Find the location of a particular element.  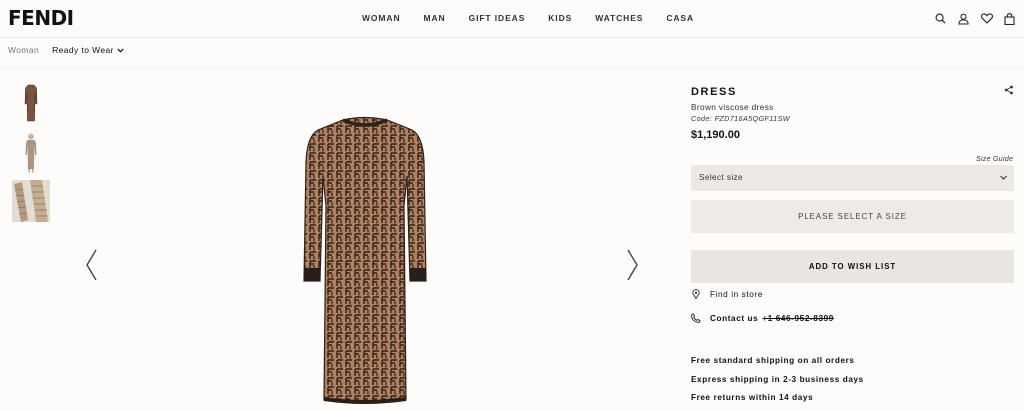

size-guide-link: Size Guide is located at coordinates (994, 159).